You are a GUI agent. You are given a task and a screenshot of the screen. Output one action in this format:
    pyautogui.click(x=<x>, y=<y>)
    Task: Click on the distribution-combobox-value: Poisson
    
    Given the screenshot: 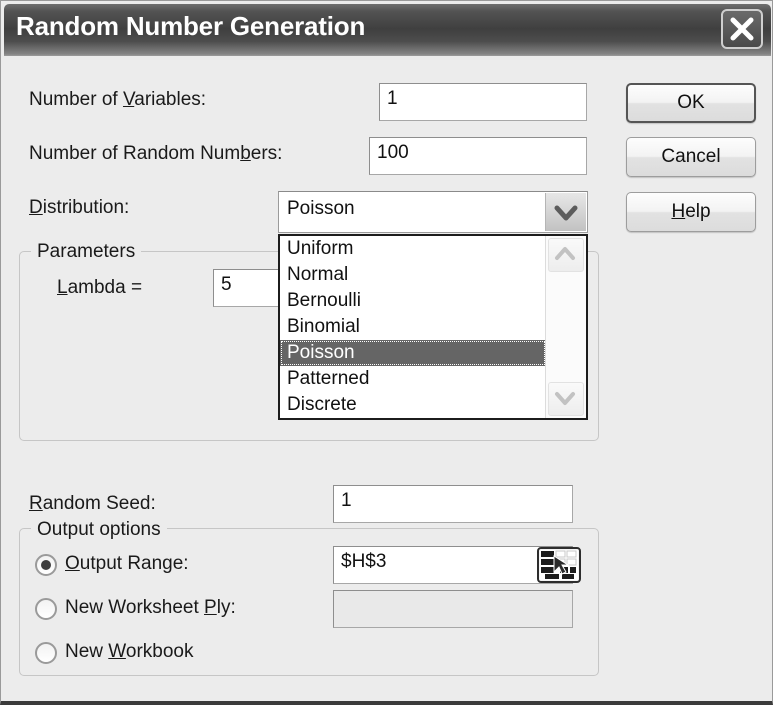 What is the action you would take?
    pyautogui.click(x=321, y=208)
    